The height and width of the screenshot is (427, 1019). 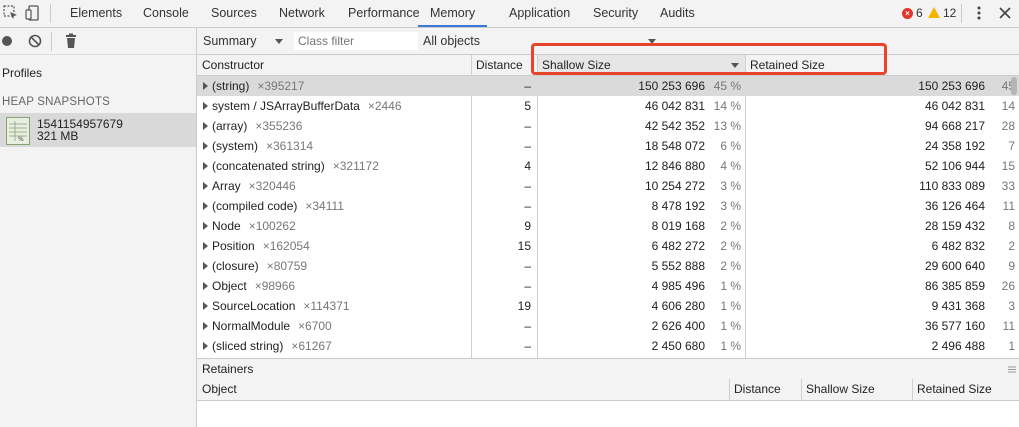 I want to click on constructor-cell: (closure) ×80759, so click(x=255, y=266).